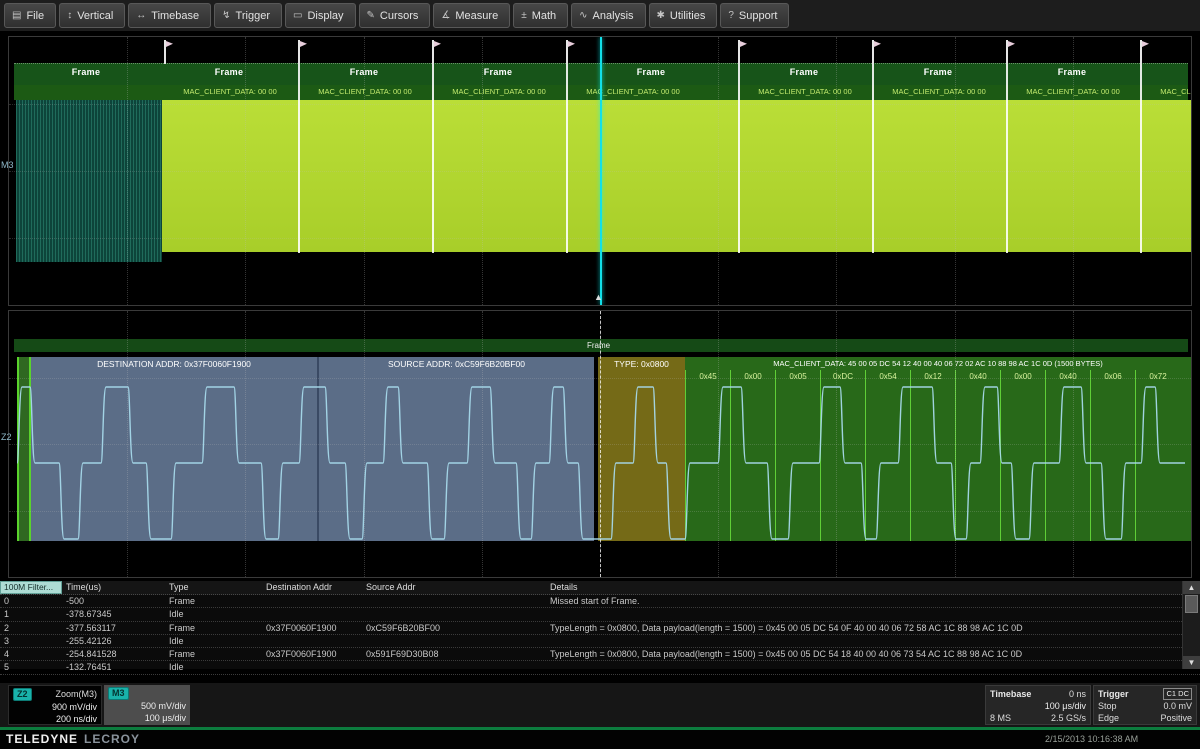 This screenshot has height=749, width=1200. Describe the element at coordinates (320, 15) in the screenshot. I see `menu-button: ▭ Display` at that location.